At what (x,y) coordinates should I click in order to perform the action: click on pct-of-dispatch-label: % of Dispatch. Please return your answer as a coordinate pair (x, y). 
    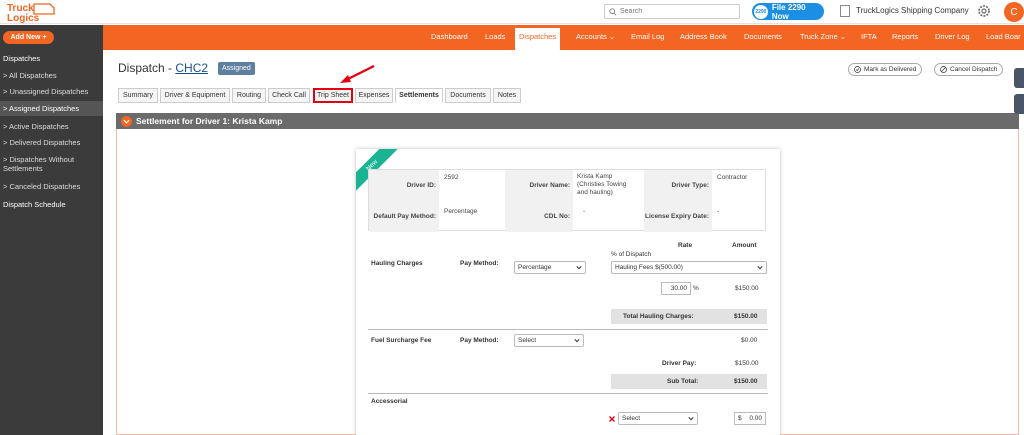
    Looking at the image, I should click on (631, 254).